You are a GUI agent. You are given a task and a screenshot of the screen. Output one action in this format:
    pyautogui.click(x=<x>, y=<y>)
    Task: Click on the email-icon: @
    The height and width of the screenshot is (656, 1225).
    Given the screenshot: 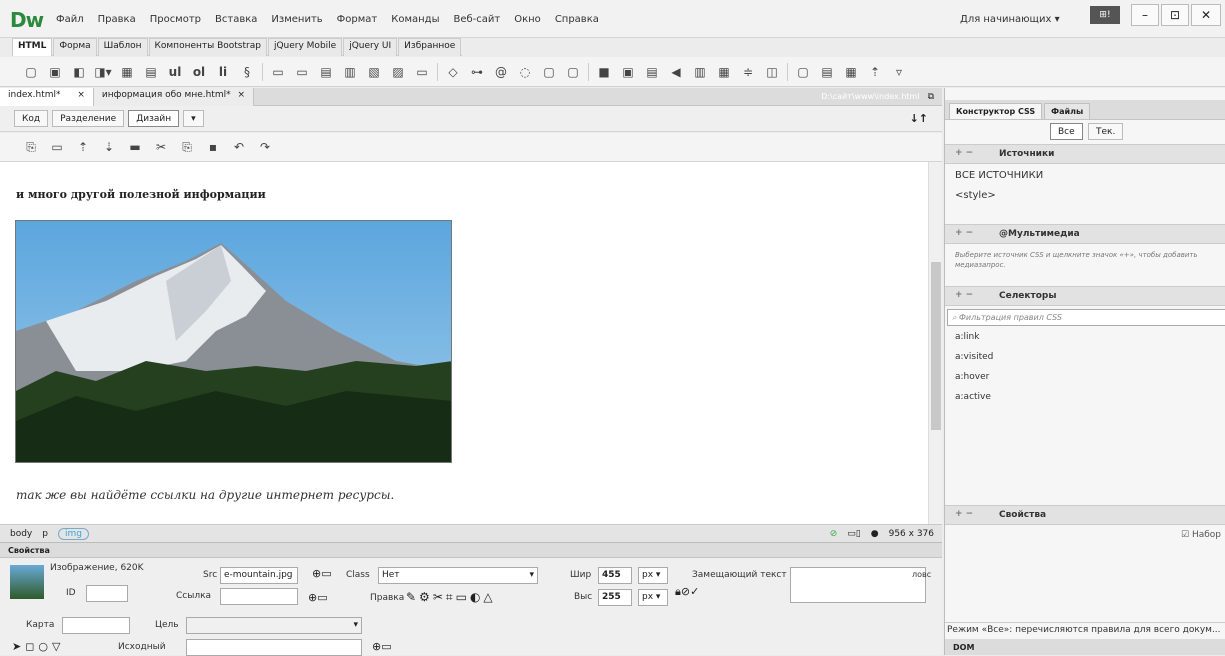 What is the action you would take?
    pyautogui.click(x=501, y=72)
    